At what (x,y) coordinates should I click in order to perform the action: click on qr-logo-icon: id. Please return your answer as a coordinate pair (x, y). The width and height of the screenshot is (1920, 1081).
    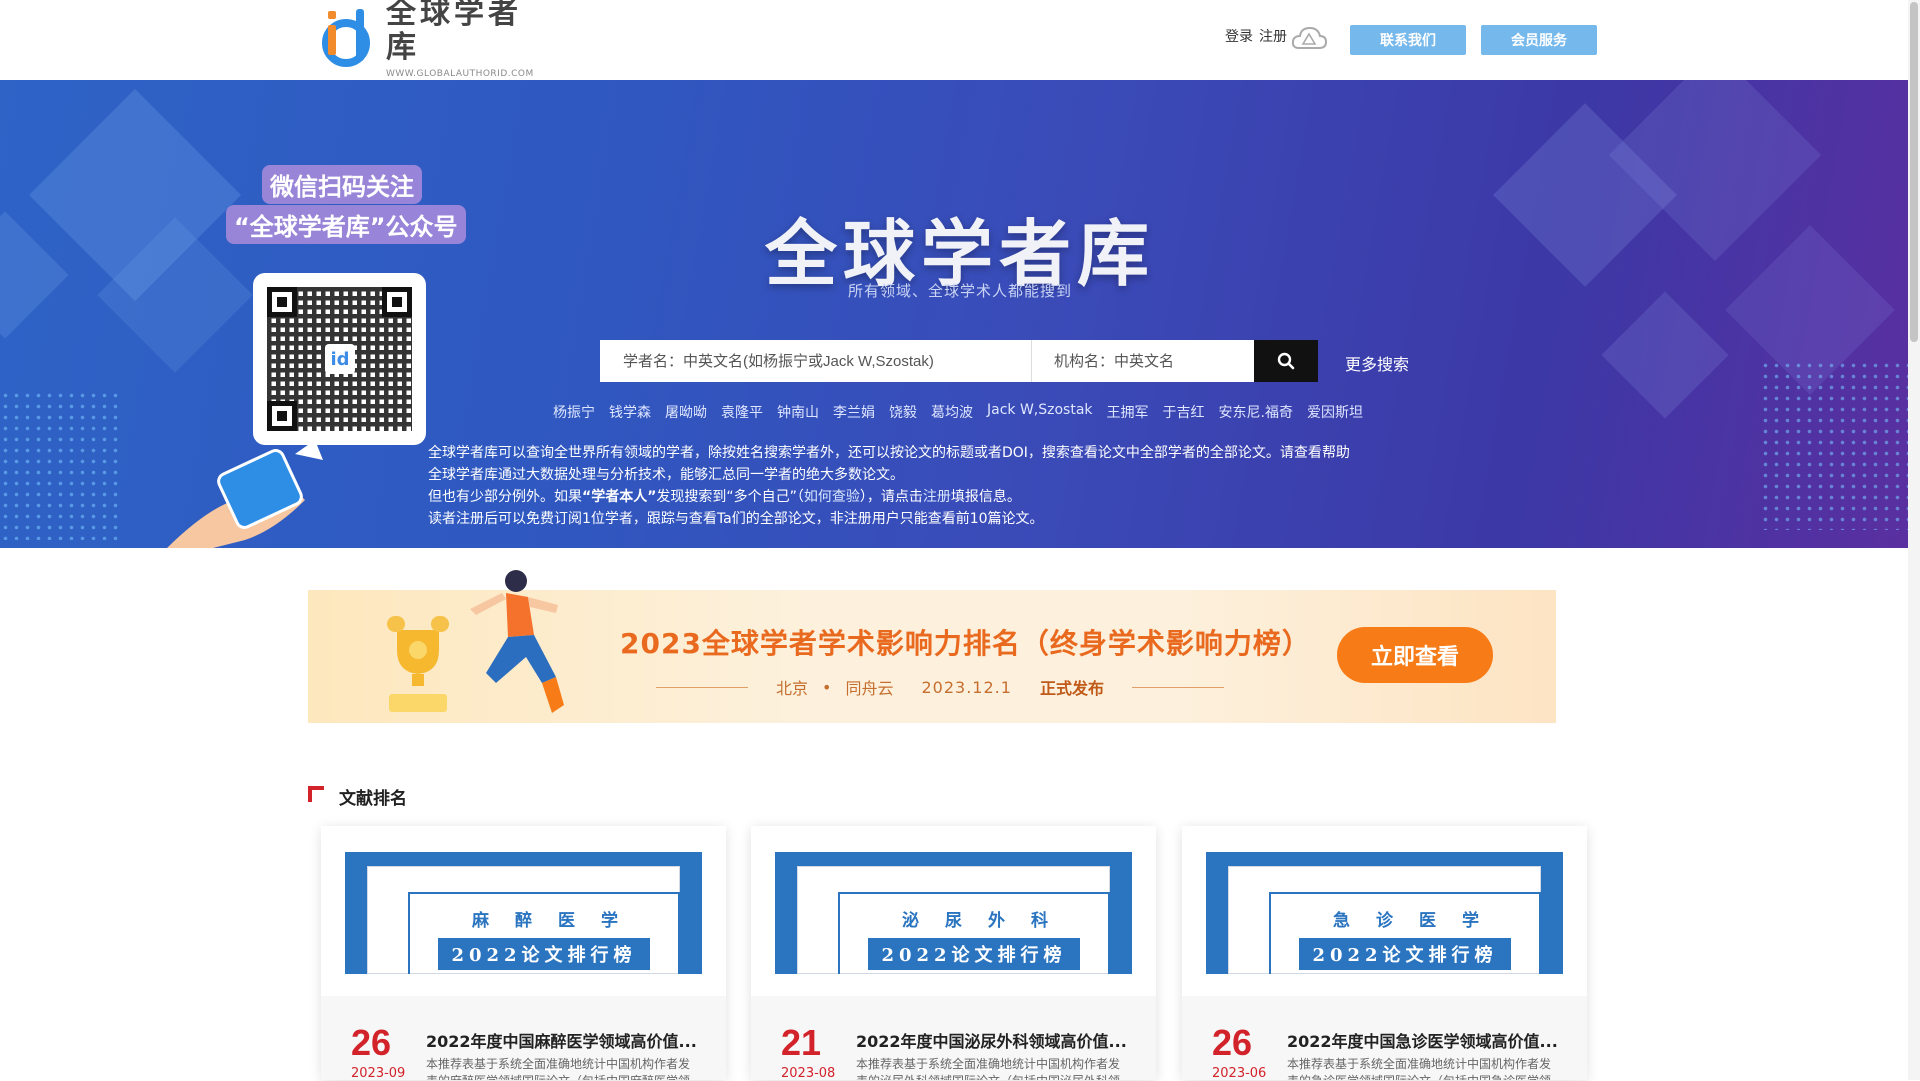
    Looking at the image, I should click on (340, 359).